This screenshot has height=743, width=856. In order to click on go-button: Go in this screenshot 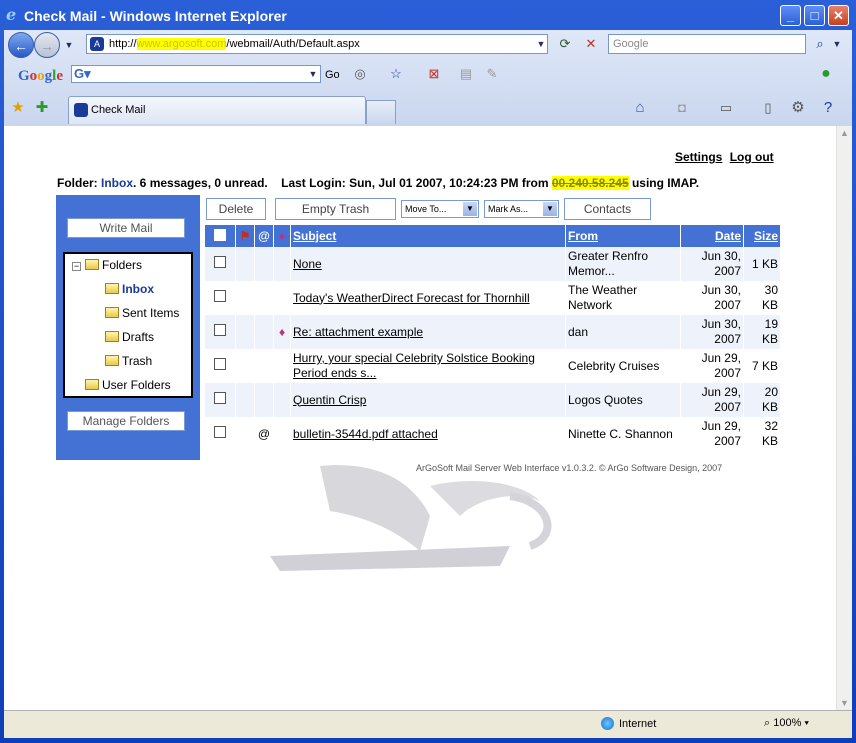, I will do `click(332, 75)`.